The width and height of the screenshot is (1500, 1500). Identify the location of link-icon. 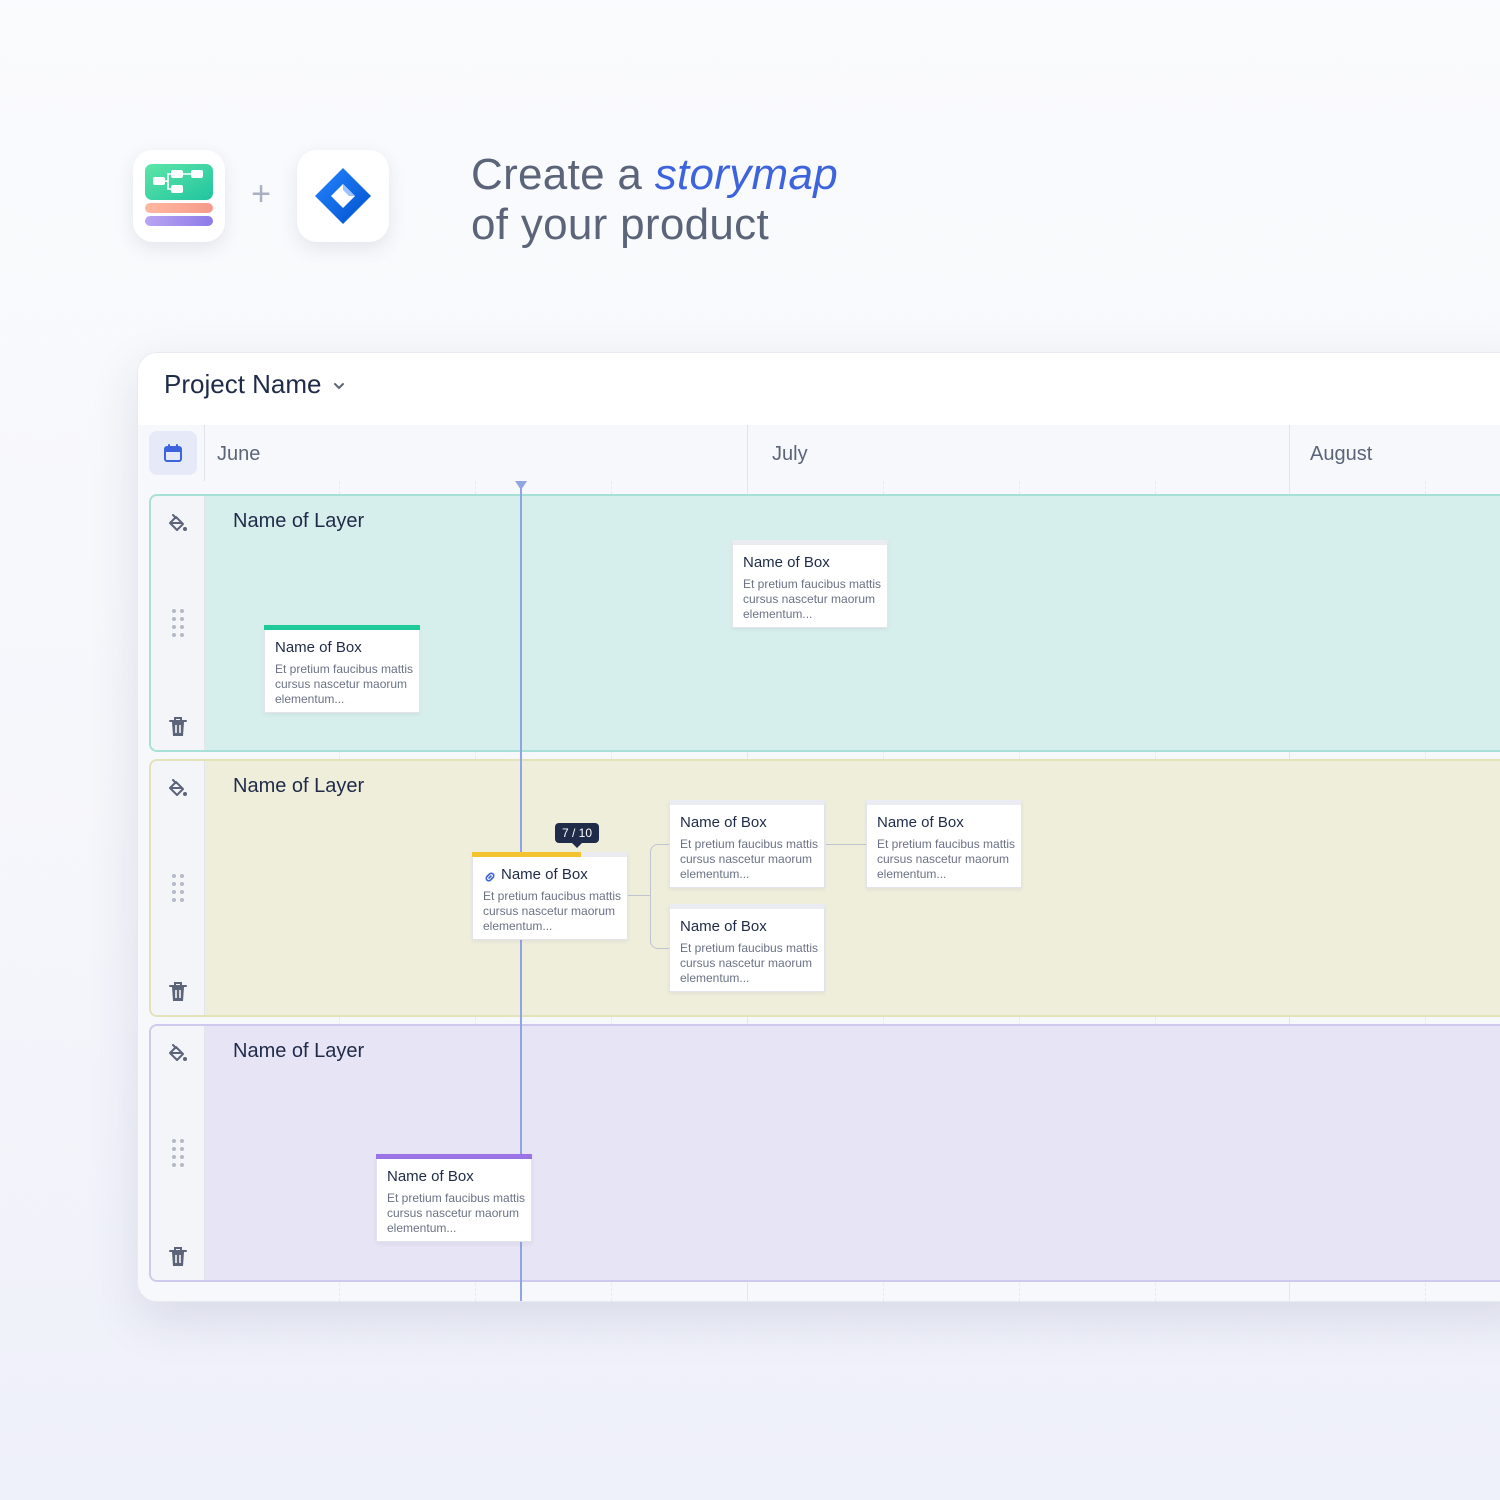
(490, 877).